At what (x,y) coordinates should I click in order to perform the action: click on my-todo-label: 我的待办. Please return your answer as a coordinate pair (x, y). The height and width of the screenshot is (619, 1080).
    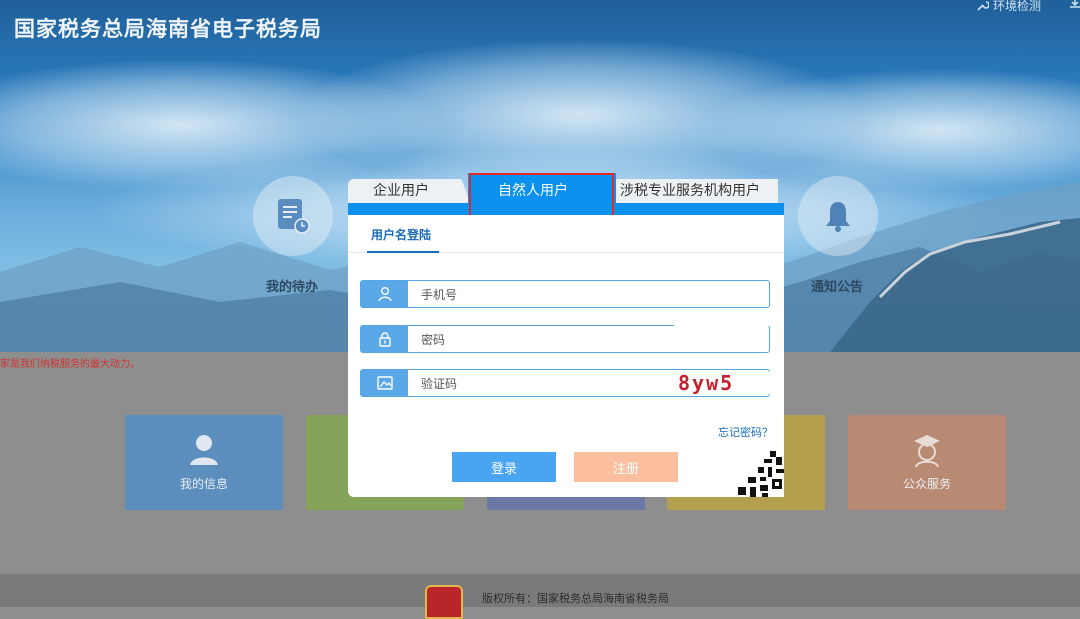
    Looking at the image, I should click on (292, 287).